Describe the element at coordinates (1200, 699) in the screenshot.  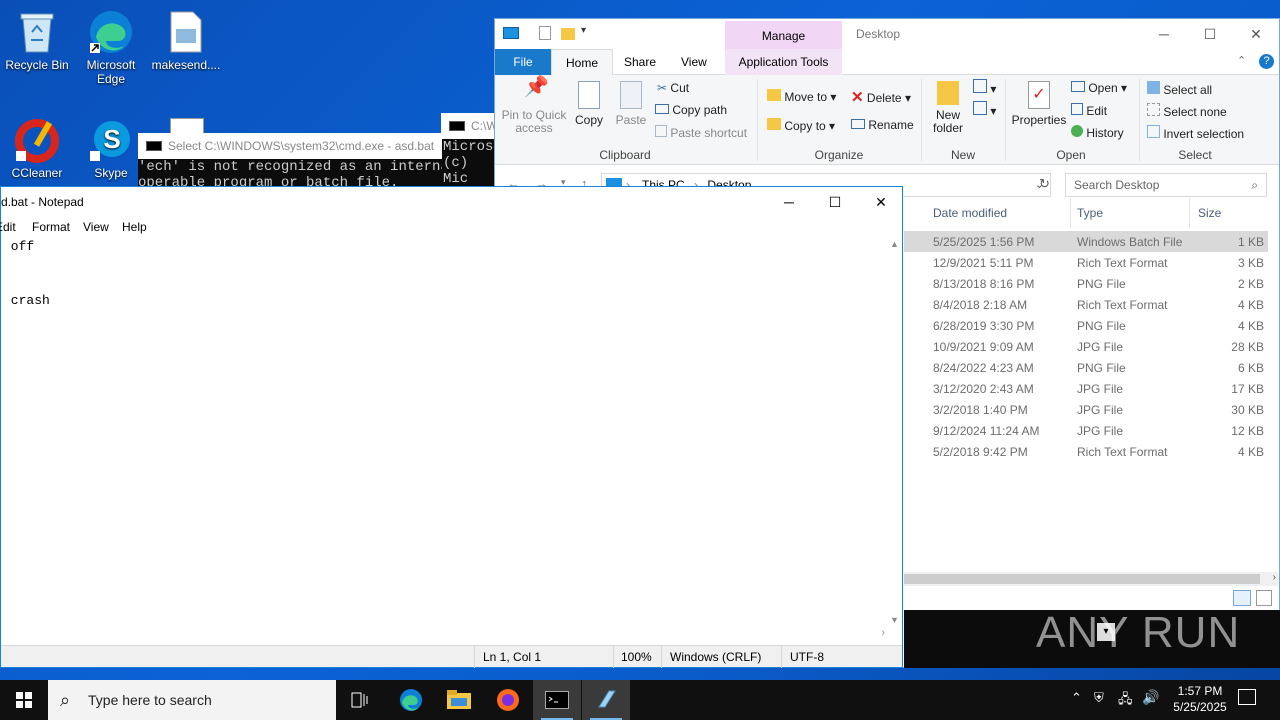
I see `taskbar-clock: 1:57 PM 5/25/2025` at that location.